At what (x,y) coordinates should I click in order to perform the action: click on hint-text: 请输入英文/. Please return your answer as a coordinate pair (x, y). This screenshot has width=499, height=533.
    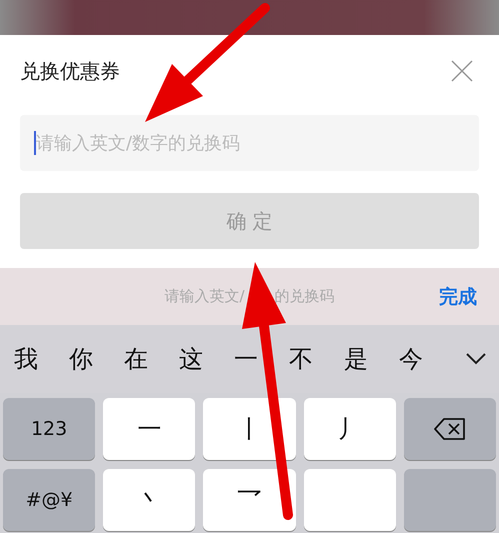
    Looking at the image, I should click on (204, 296).